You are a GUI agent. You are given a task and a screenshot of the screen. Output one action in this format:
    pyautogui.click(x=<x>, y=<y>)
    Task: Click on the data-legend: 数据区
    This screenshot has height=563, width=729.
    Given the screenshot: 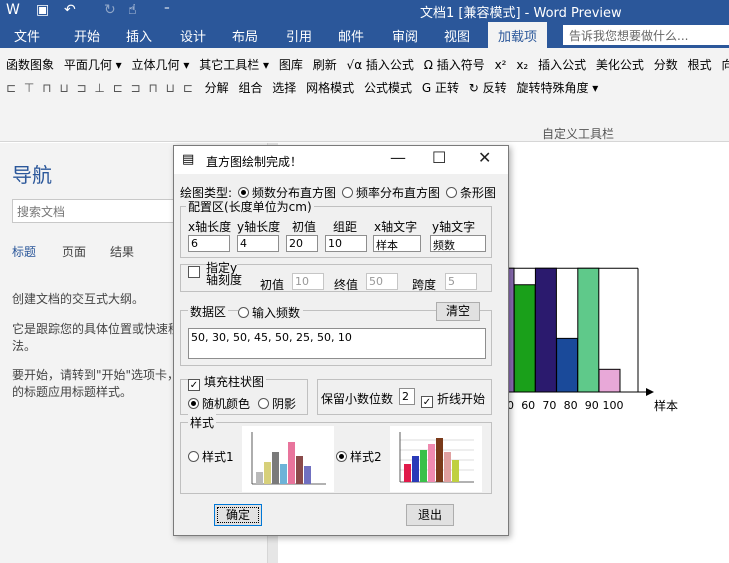 What is the action you would take?
    pyautogui.click(x=208, y=311)
    